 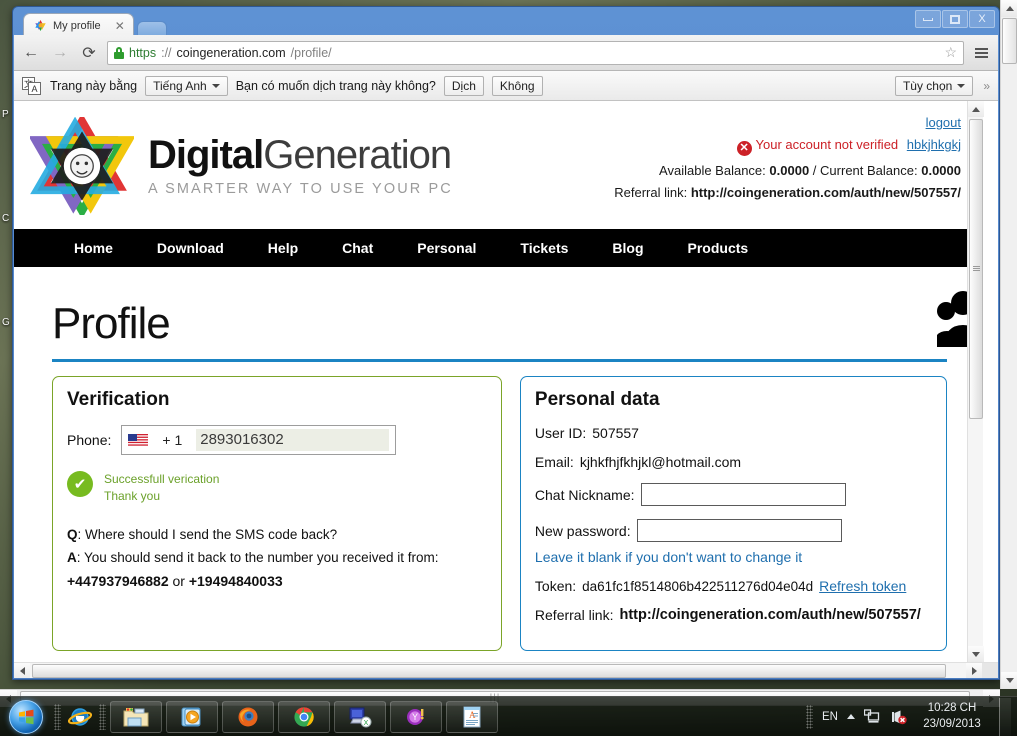 I want to click on phone-number-input: 2893016302, so click(x=293, y=440).